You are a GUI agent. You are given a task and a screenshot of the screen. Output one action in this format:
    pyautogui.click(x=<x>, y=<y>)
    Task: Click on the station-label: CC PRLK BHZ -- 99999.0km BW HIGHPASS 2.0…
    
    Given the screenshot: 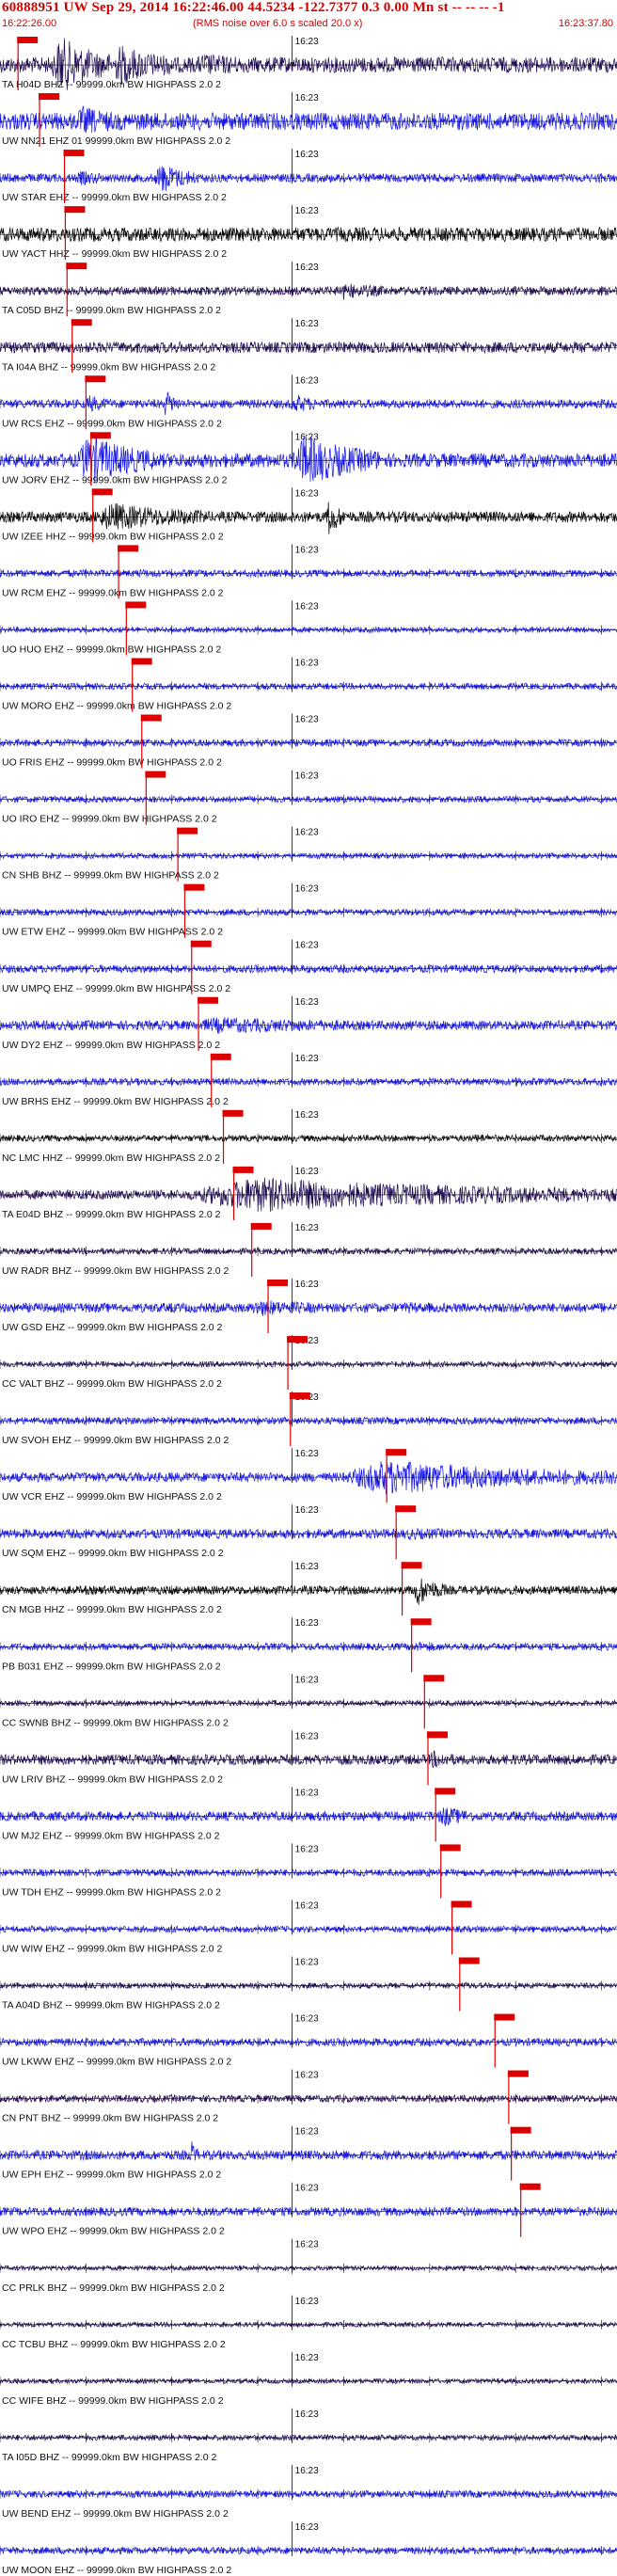 What is the action you would take?
    pyautogui.click(x=113, y=2288)
    